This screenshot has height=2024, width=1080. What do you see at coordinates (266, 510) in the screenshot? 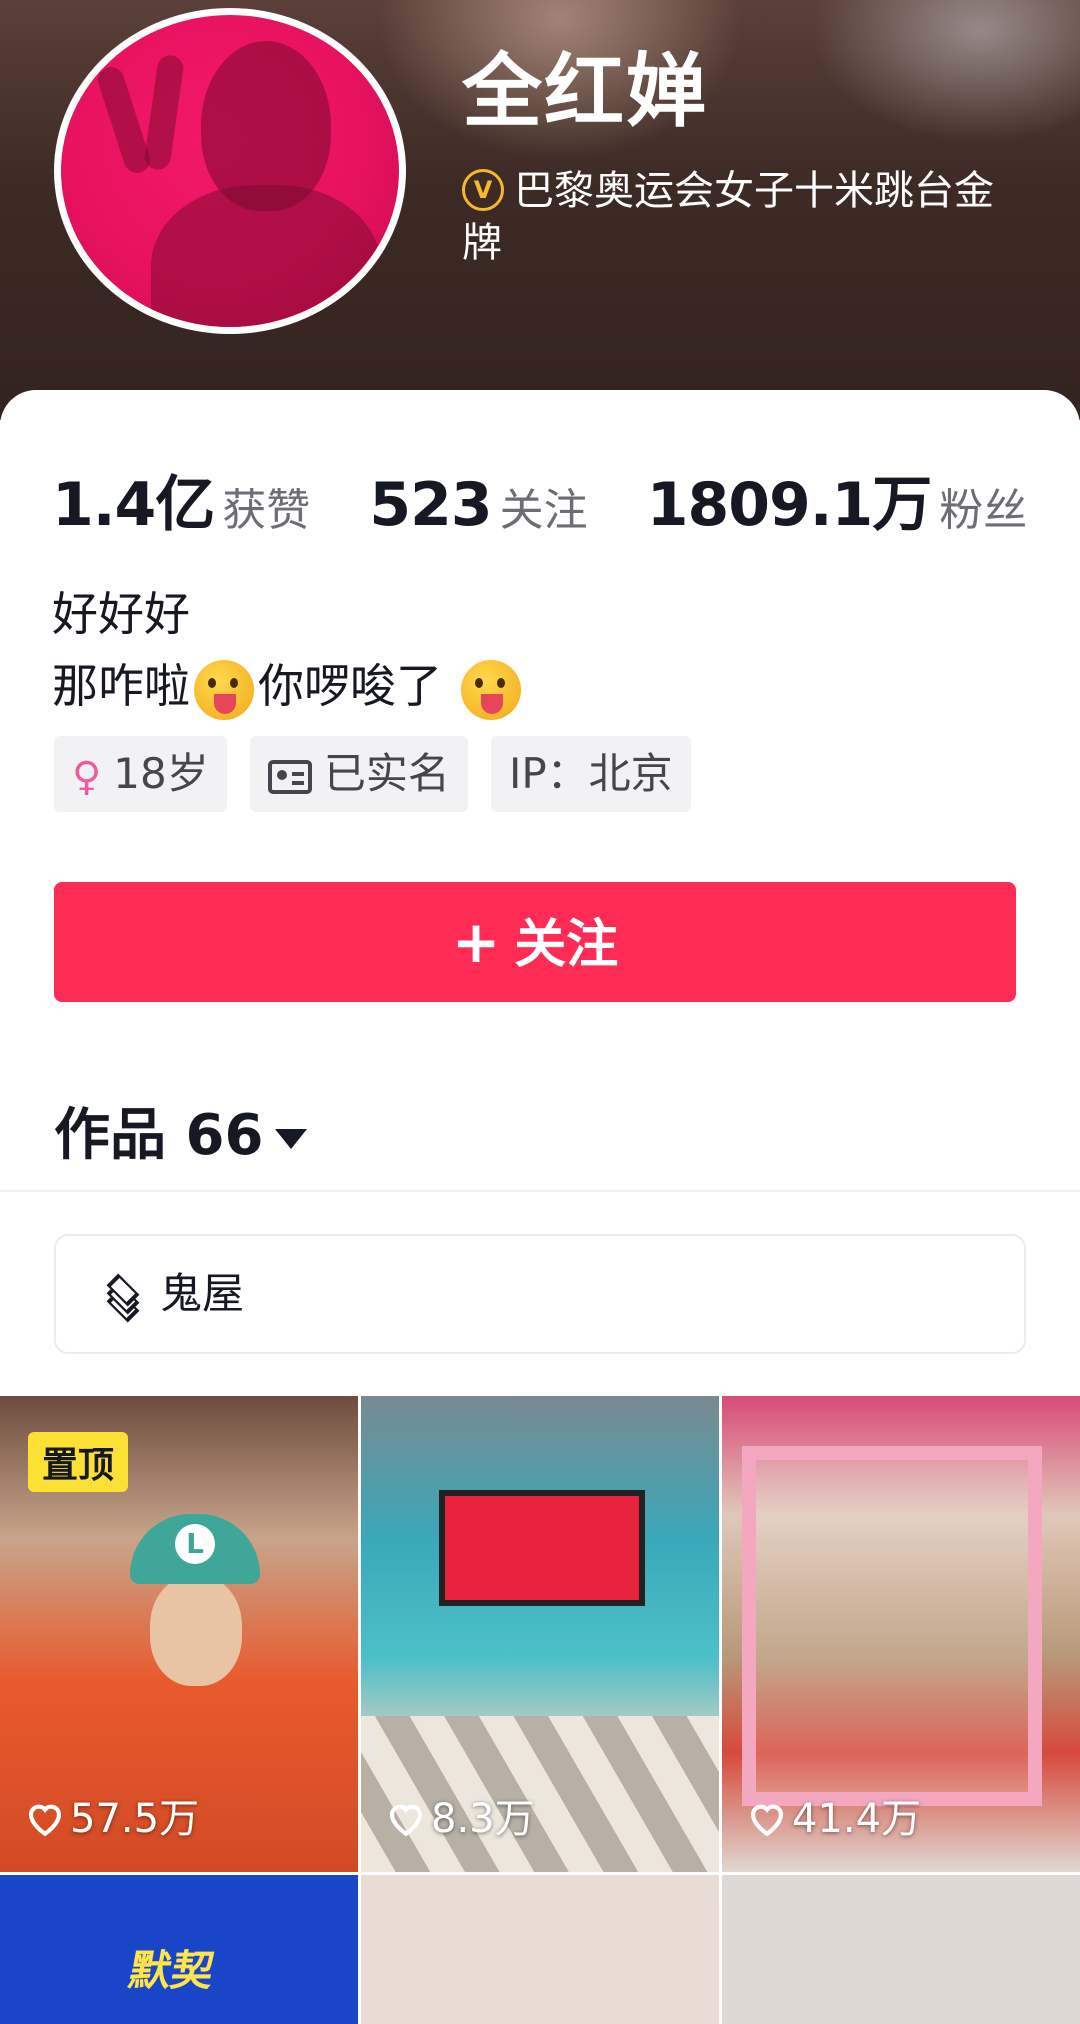
I see `stat-label: 获赞` at bounding box center [266, 510].